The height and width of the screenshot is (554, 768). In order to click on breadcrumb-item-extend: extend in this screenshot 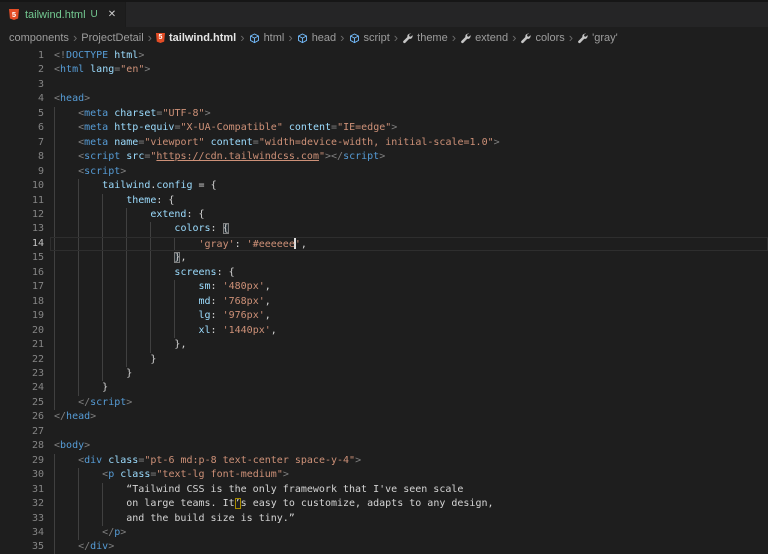, I will do `click(484, 38)`.